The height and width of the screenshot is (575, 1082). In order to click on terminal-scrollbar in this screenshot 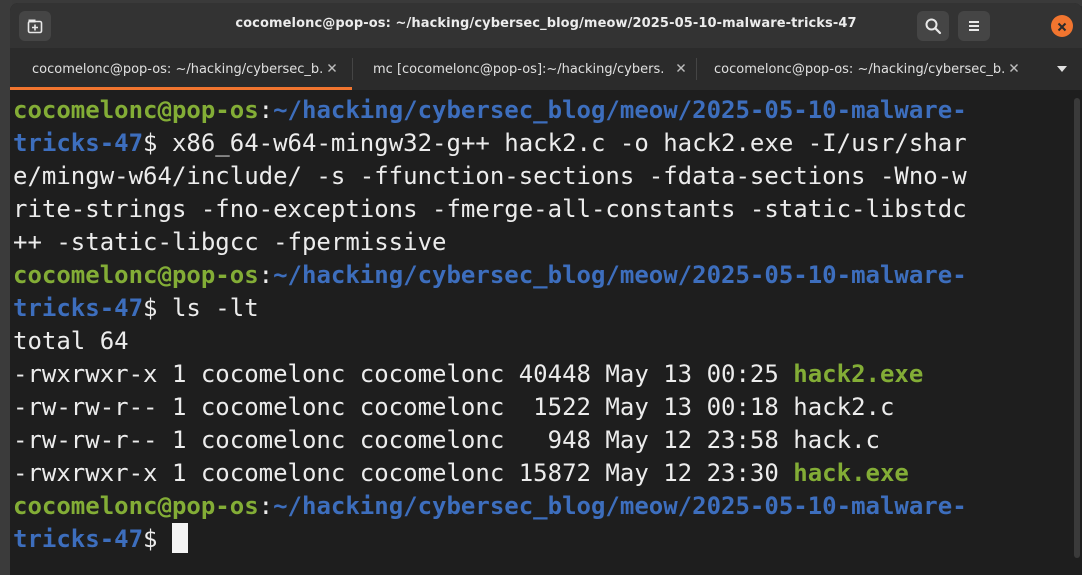, I will do `click(1077, 328)`.